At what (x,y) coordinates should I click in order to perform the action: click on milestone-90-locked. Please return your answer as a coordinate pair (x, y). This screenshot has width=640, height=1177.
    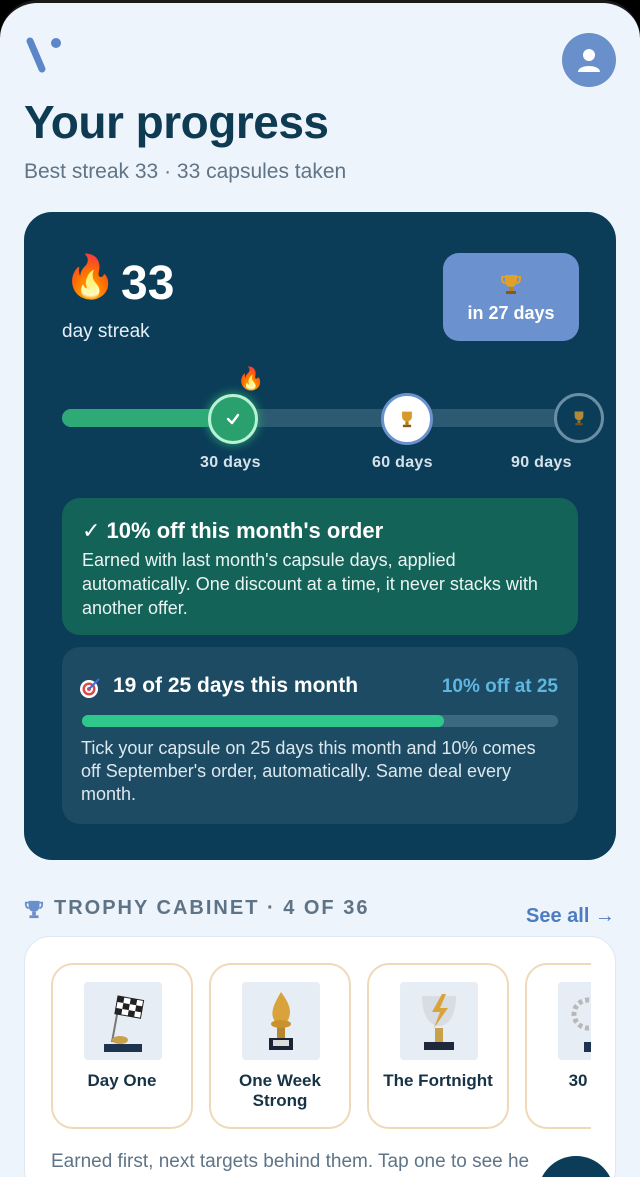
    Looking at the image, I should click on (579, 418).